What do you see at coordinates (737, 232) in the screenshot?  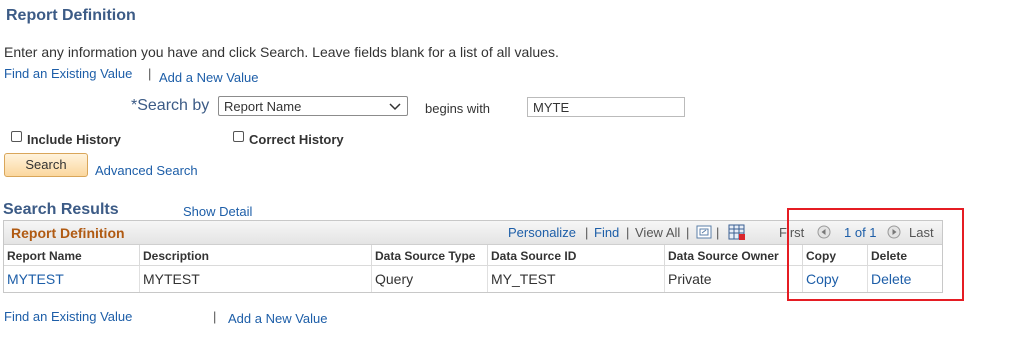 I see `download-spreadsheet-icon` at bounding box center [737, 232].